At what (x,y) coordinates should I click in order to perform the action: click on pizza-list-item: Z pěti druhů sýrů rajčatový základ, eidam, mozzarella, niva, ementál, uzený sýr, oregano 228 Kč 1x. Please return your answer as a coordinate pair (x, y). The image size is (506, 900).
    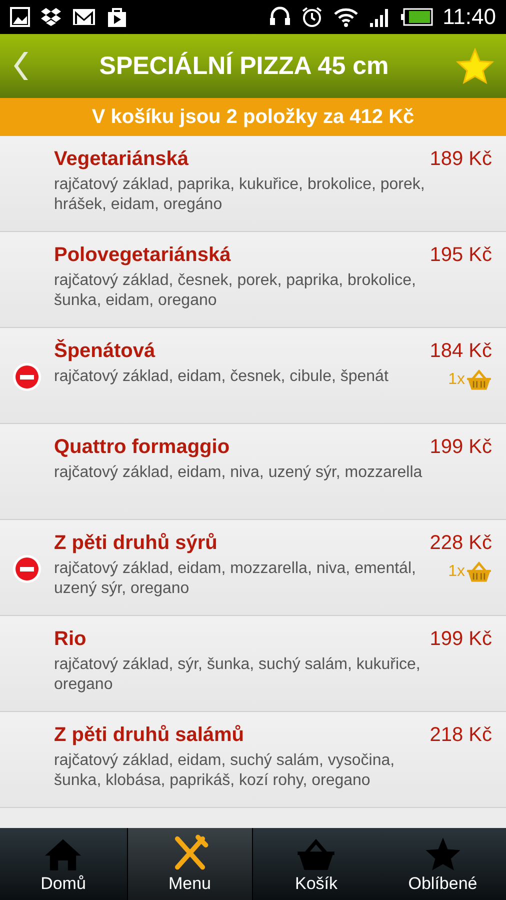
    Looking at the image, I should click on (253, 568).